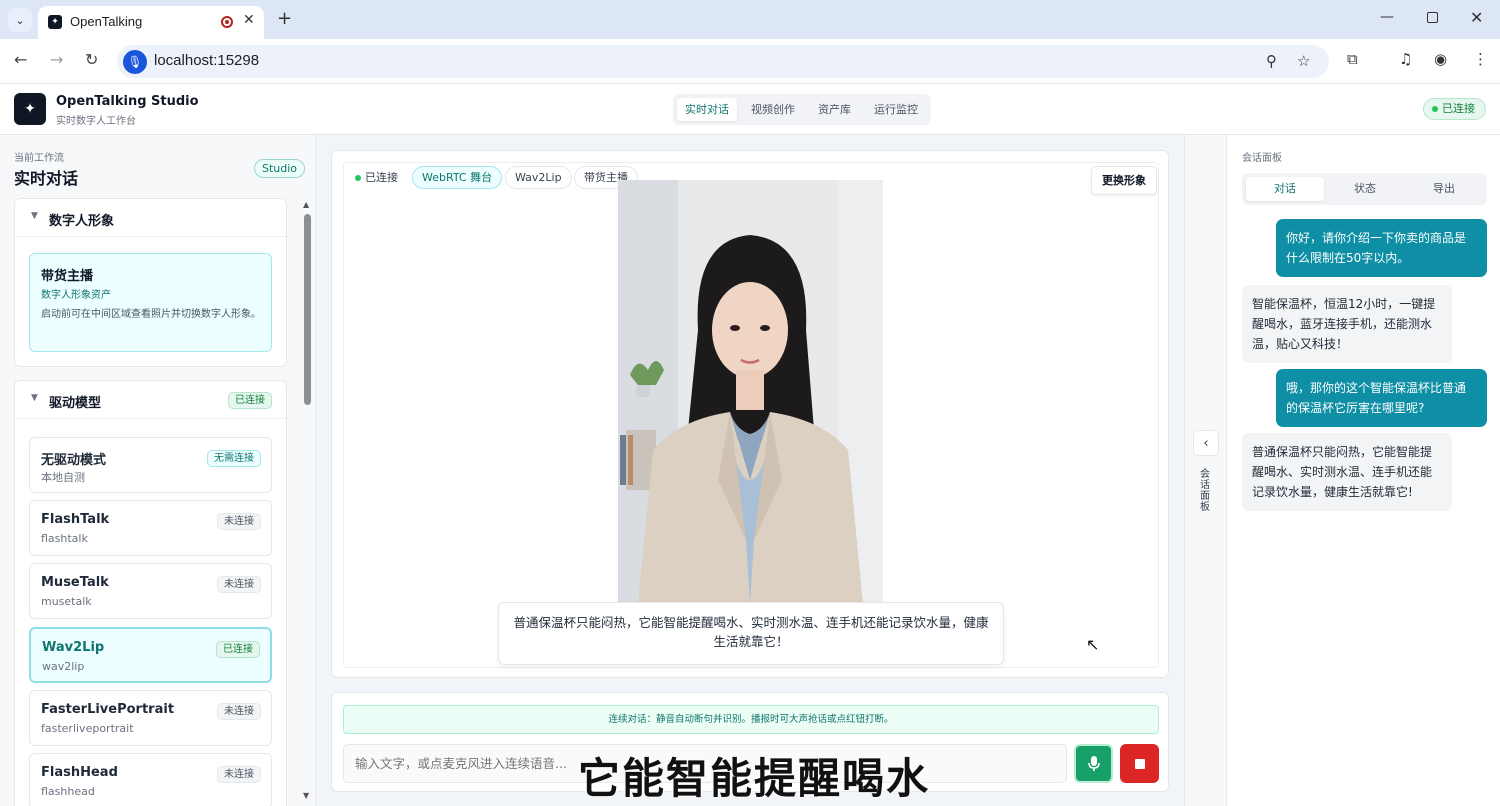 Image resolution: width=1500 pixels, height=806 pixels. What do you see at coordinates (67, 276) in the screenshot?
I see `avatar-name: 带货主播` at bounding box center [67, 276].